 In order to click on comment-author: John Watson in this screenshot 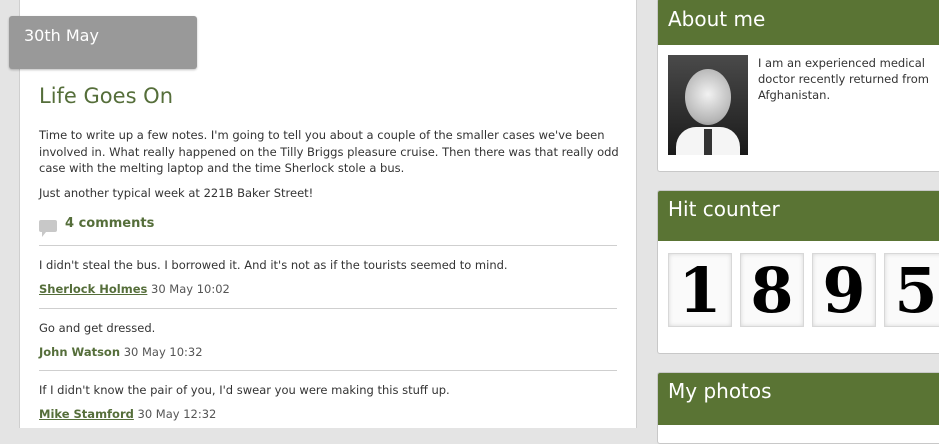, I will do `click(80, 352)`.